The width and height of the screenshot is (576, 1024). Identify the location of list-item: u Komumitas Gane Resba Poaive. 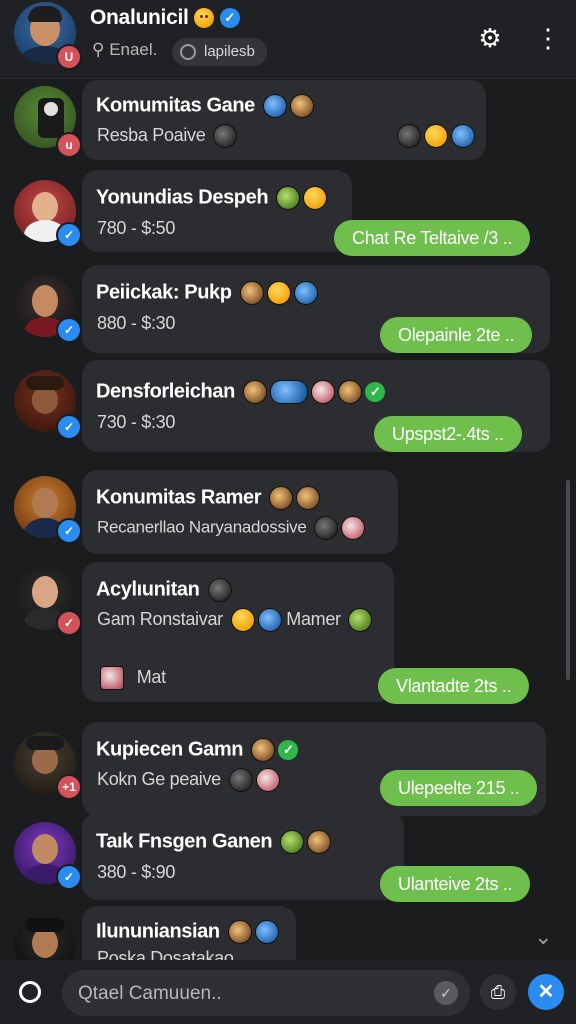
(288, 125).